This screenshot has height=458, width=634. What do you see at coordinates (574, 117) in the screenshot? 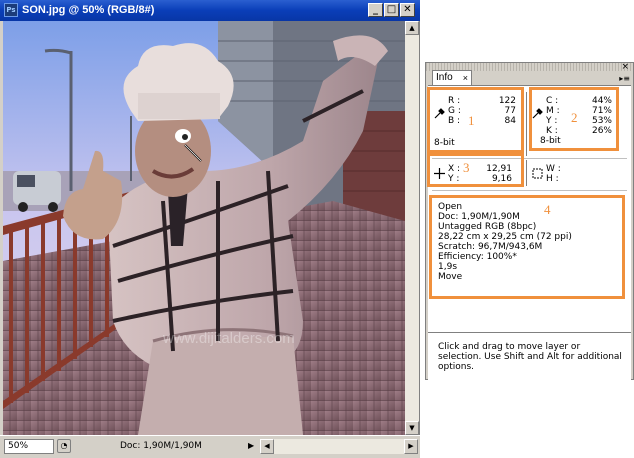
I see `annotation-number-2: 2` at bounding box center [574, 117].